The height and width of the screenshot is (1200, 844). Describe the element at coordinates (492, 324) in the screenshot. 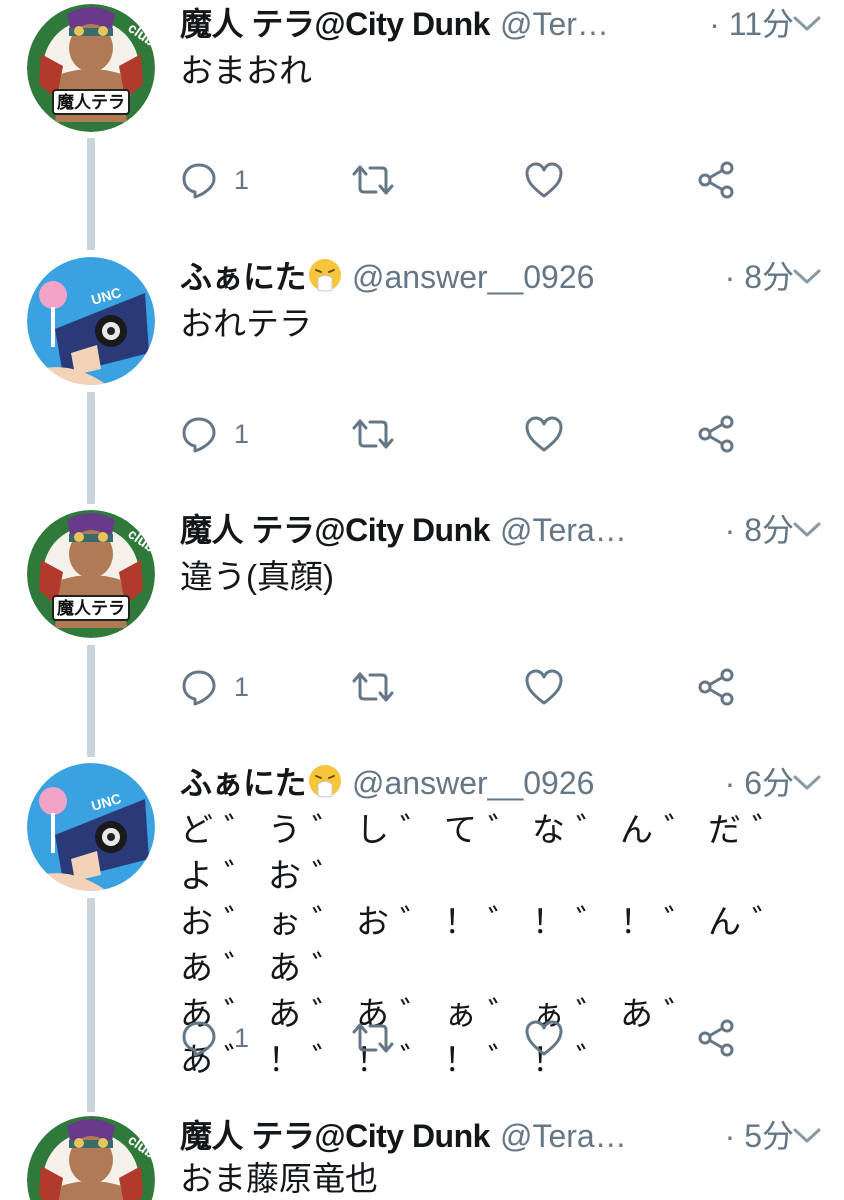

I see `tweet-text: おれテラ` at that location.